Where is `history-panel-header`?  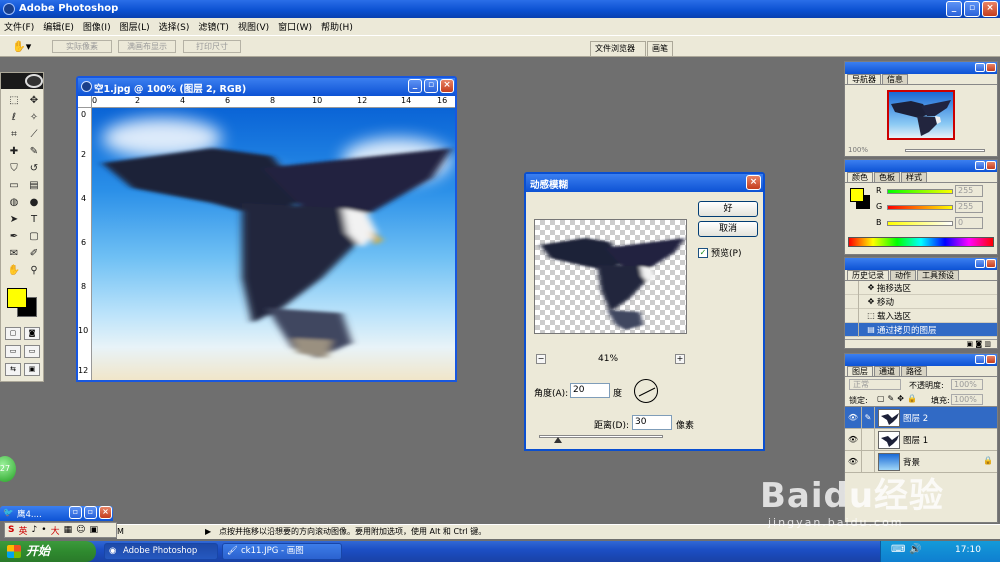
history-panel-header is located at coordinates (921, 264).